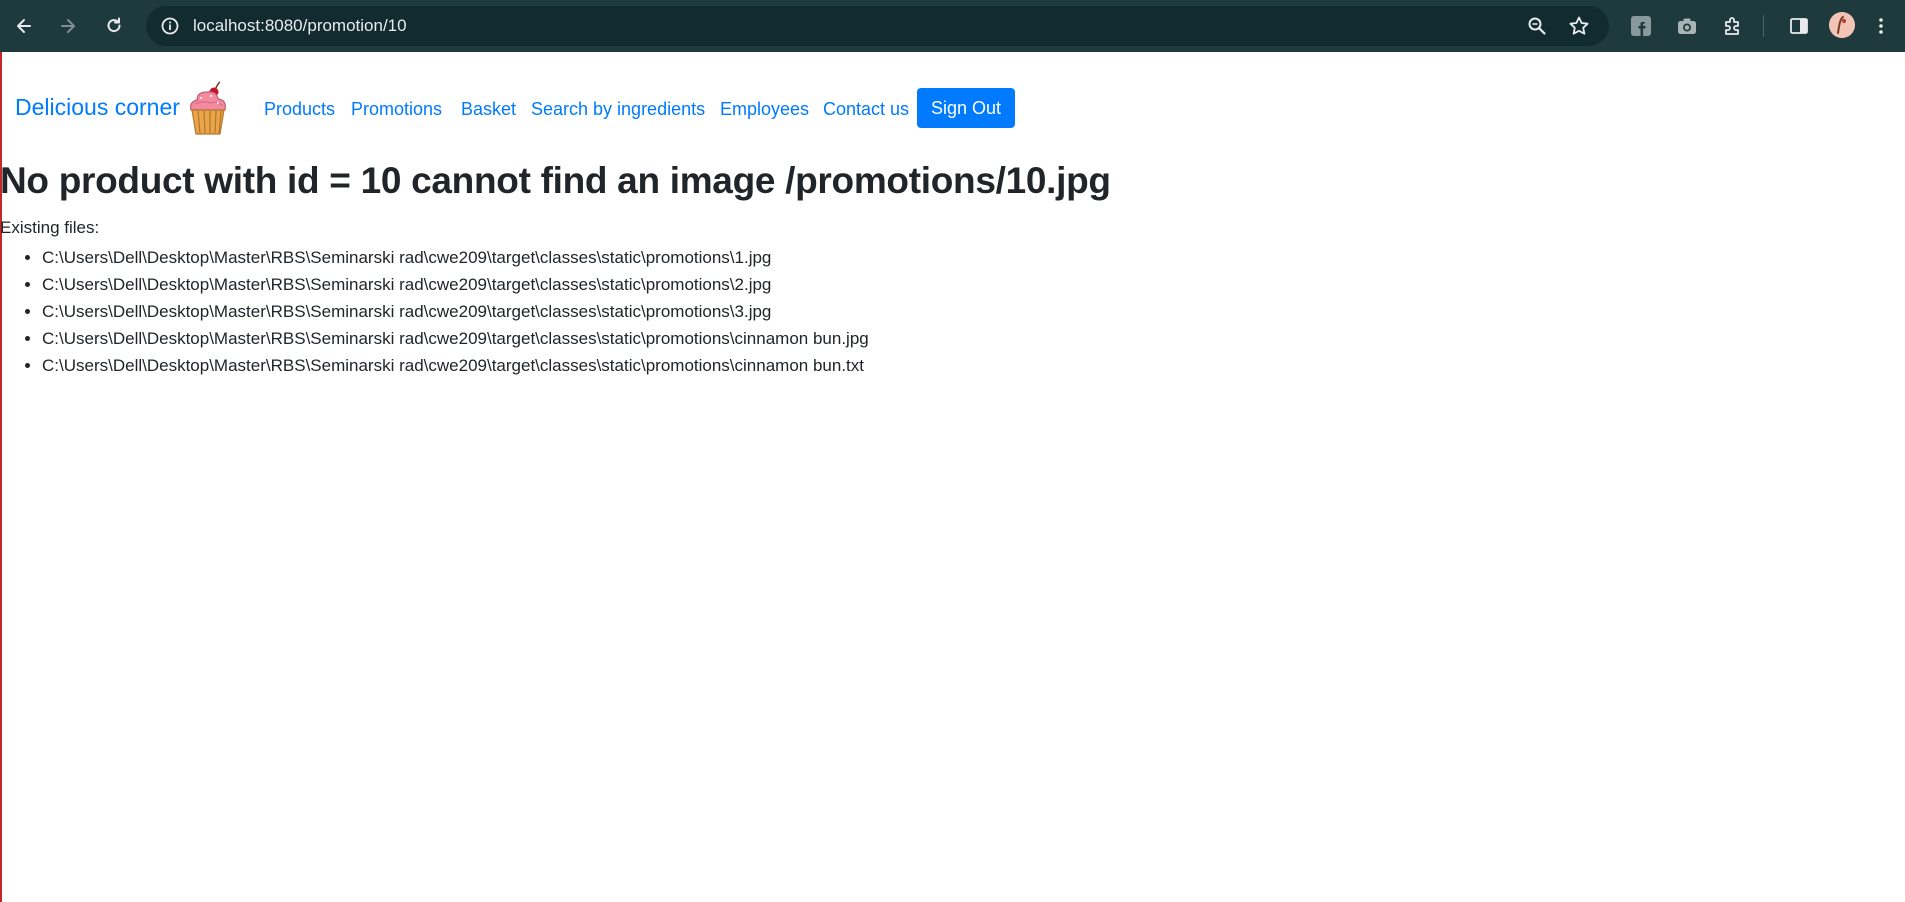 This screenshot has width=1905, height=902. Describe the element at coordinates (299, 109) in the screenshot. I see `nav-link-products: Products` at that location.